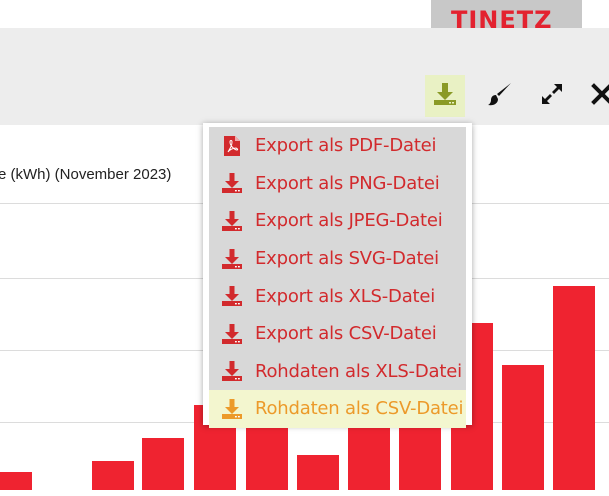  I want to click on export-menu-item: Export als PNG-Datei, so click(337, 183).